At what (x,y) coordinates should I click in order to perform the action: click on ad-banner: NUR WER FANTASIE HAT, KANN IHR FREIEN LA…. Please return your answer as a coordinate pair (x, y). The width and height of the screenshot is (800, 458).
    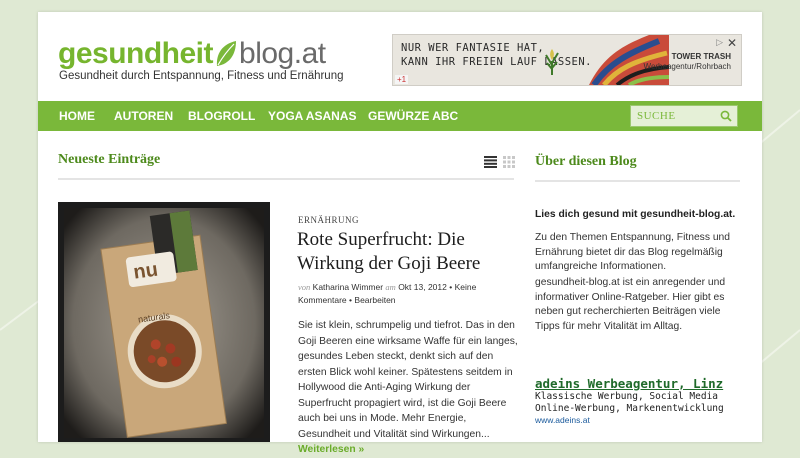
    Looking at the image, I should click on (567, 60).